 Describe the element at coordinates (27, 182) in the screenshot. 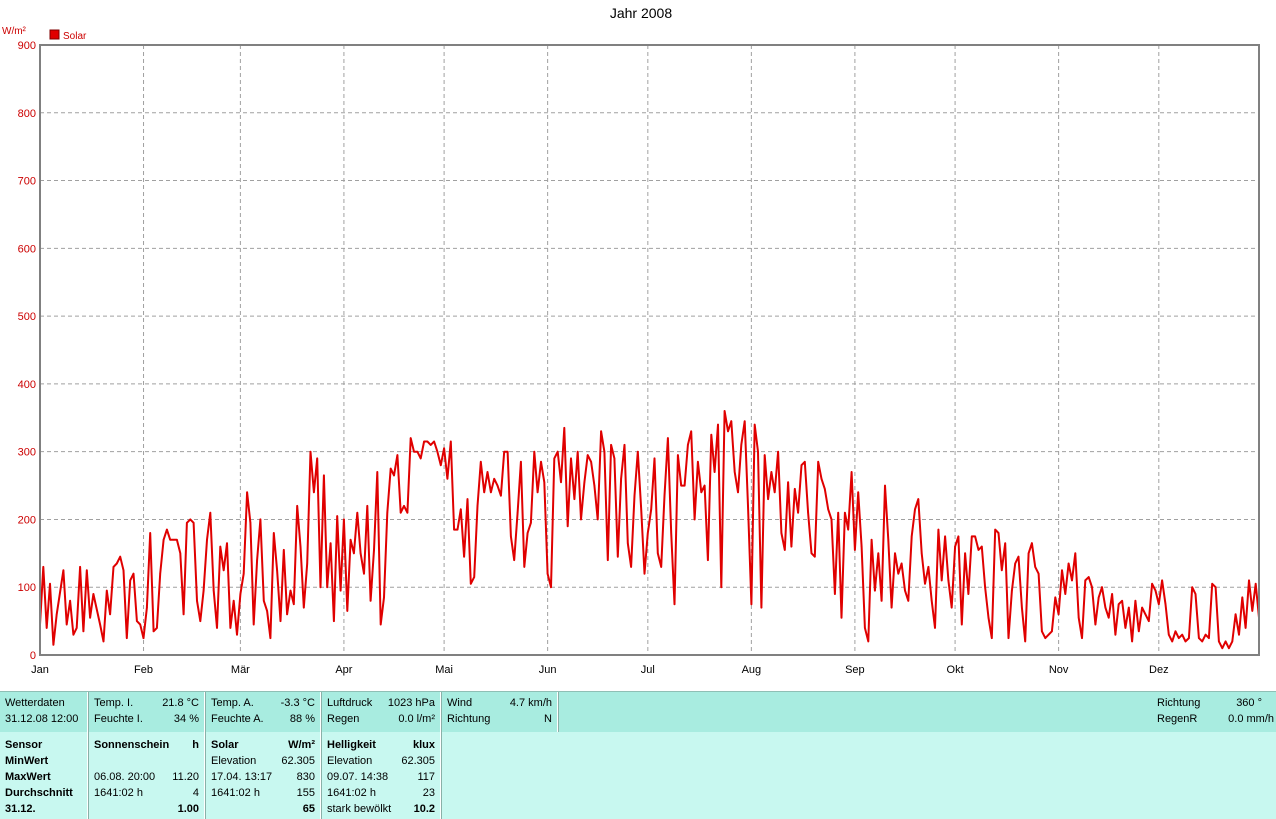

I see `y-tick-label: 700` at that location.